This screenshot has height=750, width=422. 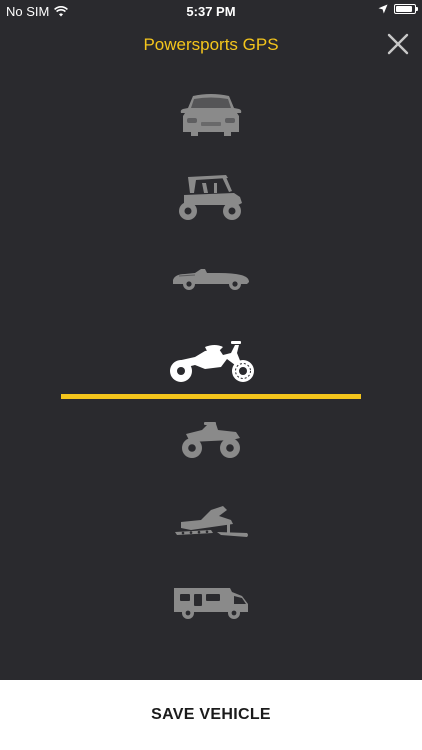 I want to click on close-icon, so click(x=398, y=44).